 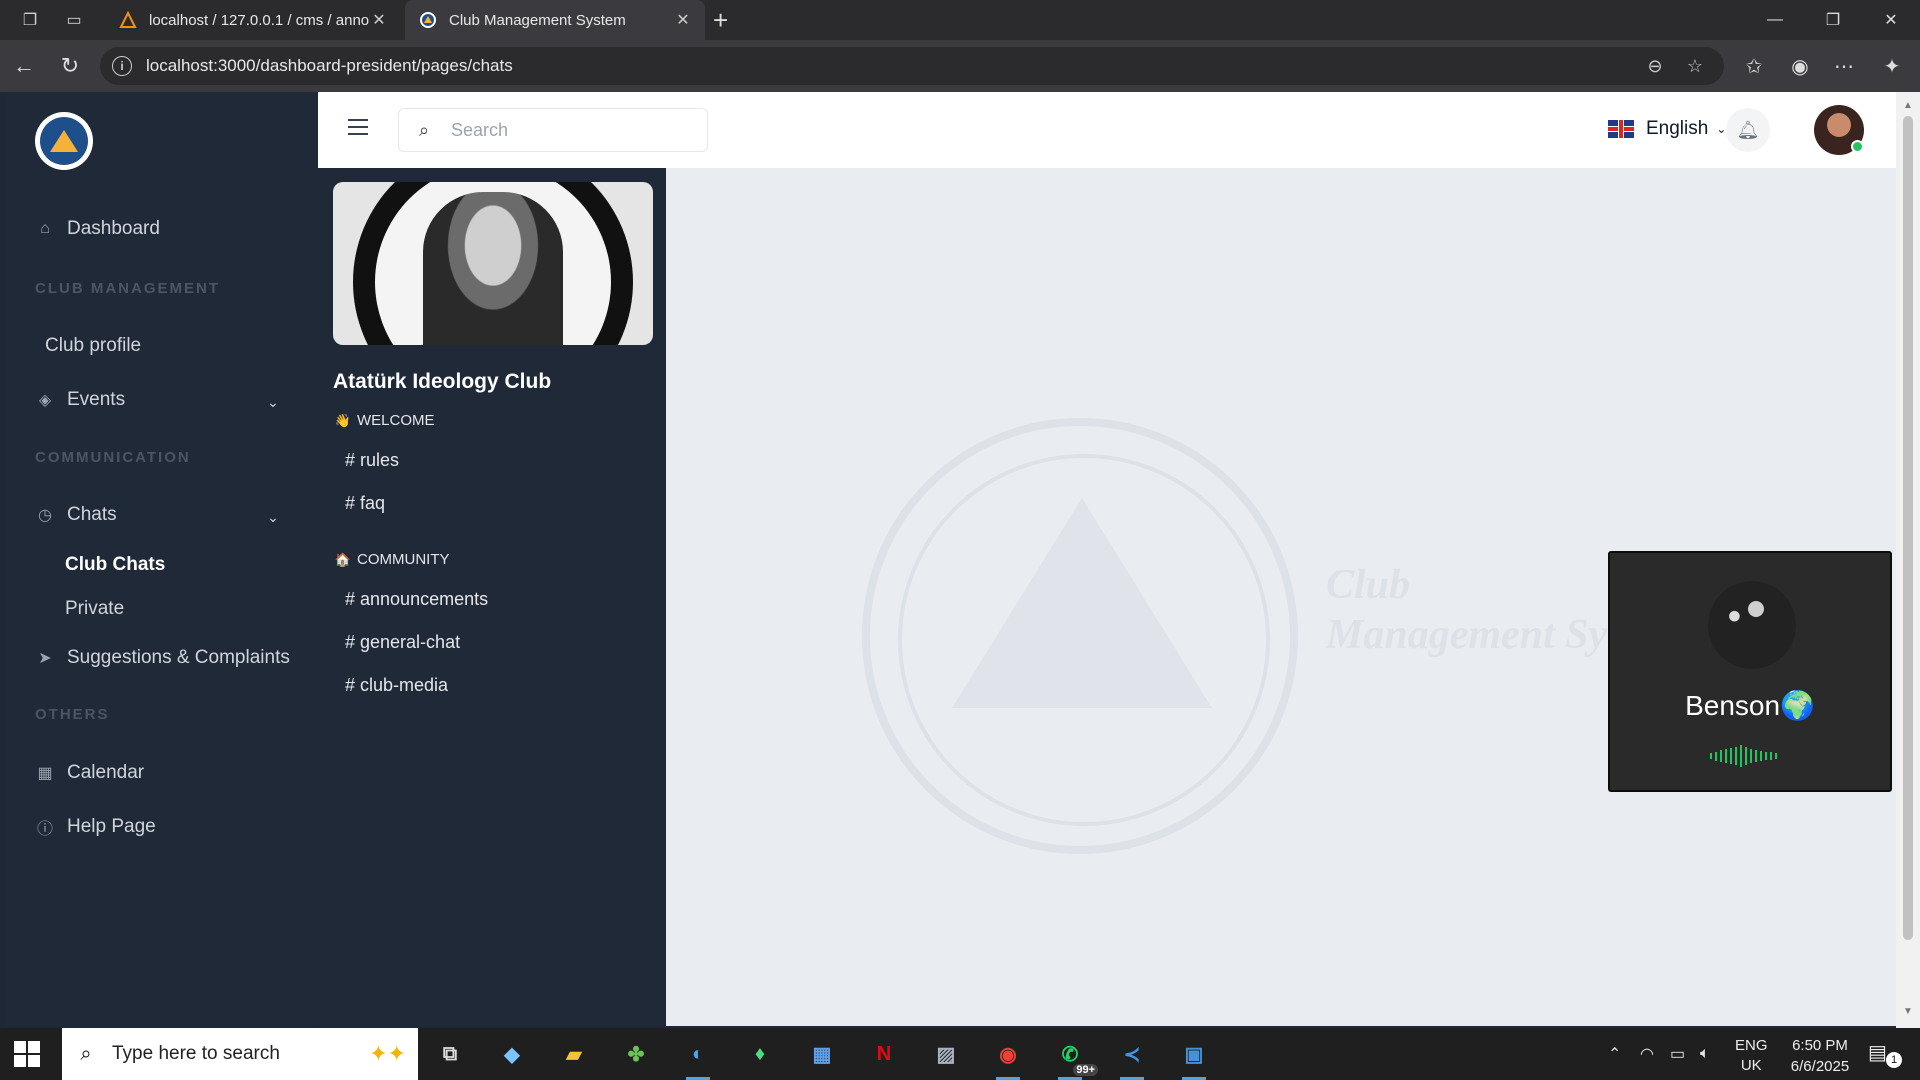 What do you see at coordinates (1075, 1058) in the screenshot?
I see `whatsapp-icon: ✆ 99+` at bounding box center [1075, 1058].